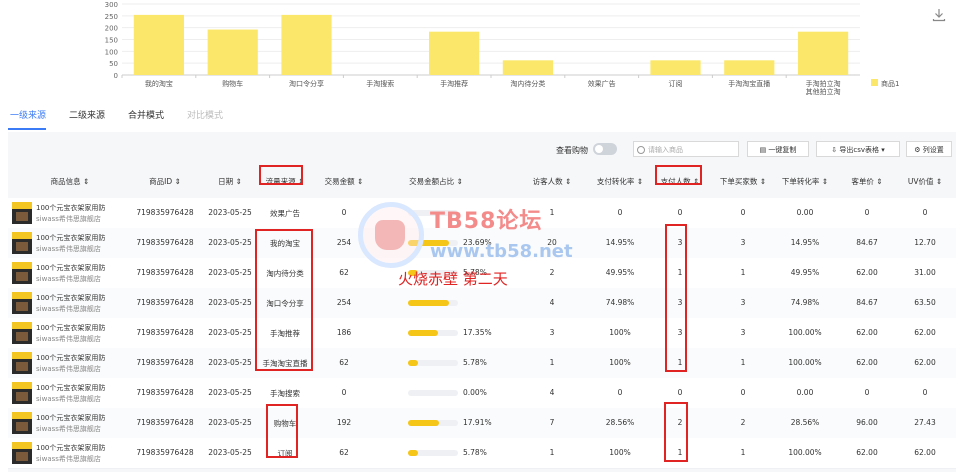 The image size is (960, 472). Describe the element at coordinates (552, 181) in the screenshot. I see `col-visitors: 访客人数 ⇕` at that location.